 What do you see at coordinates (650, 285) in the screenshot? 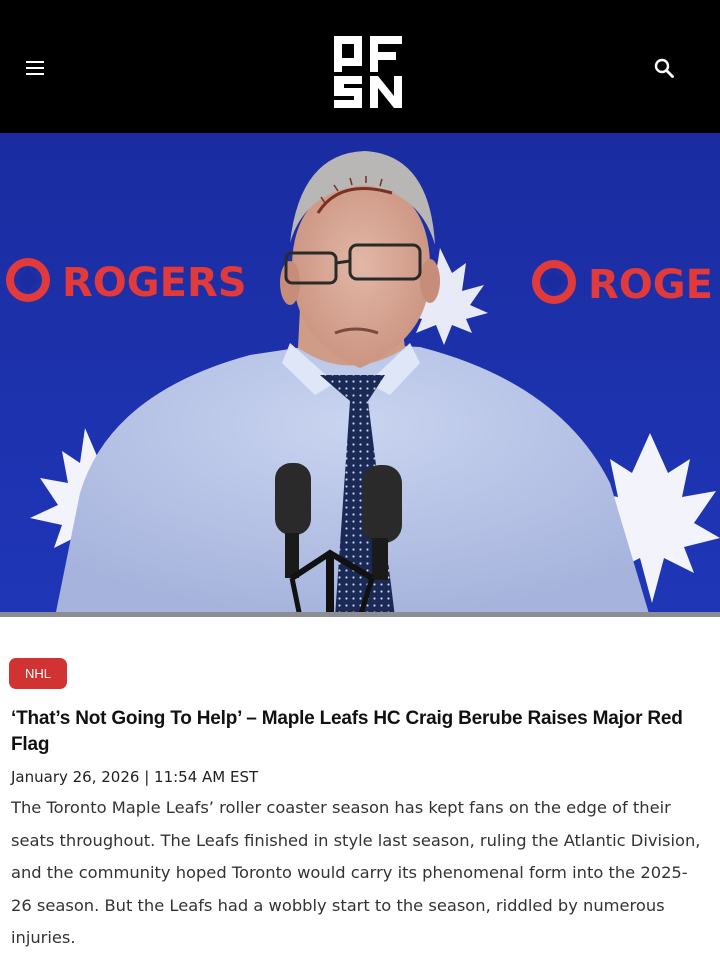
I see `sponsor-text-right: ROGE` at bounding box center [650, 285].